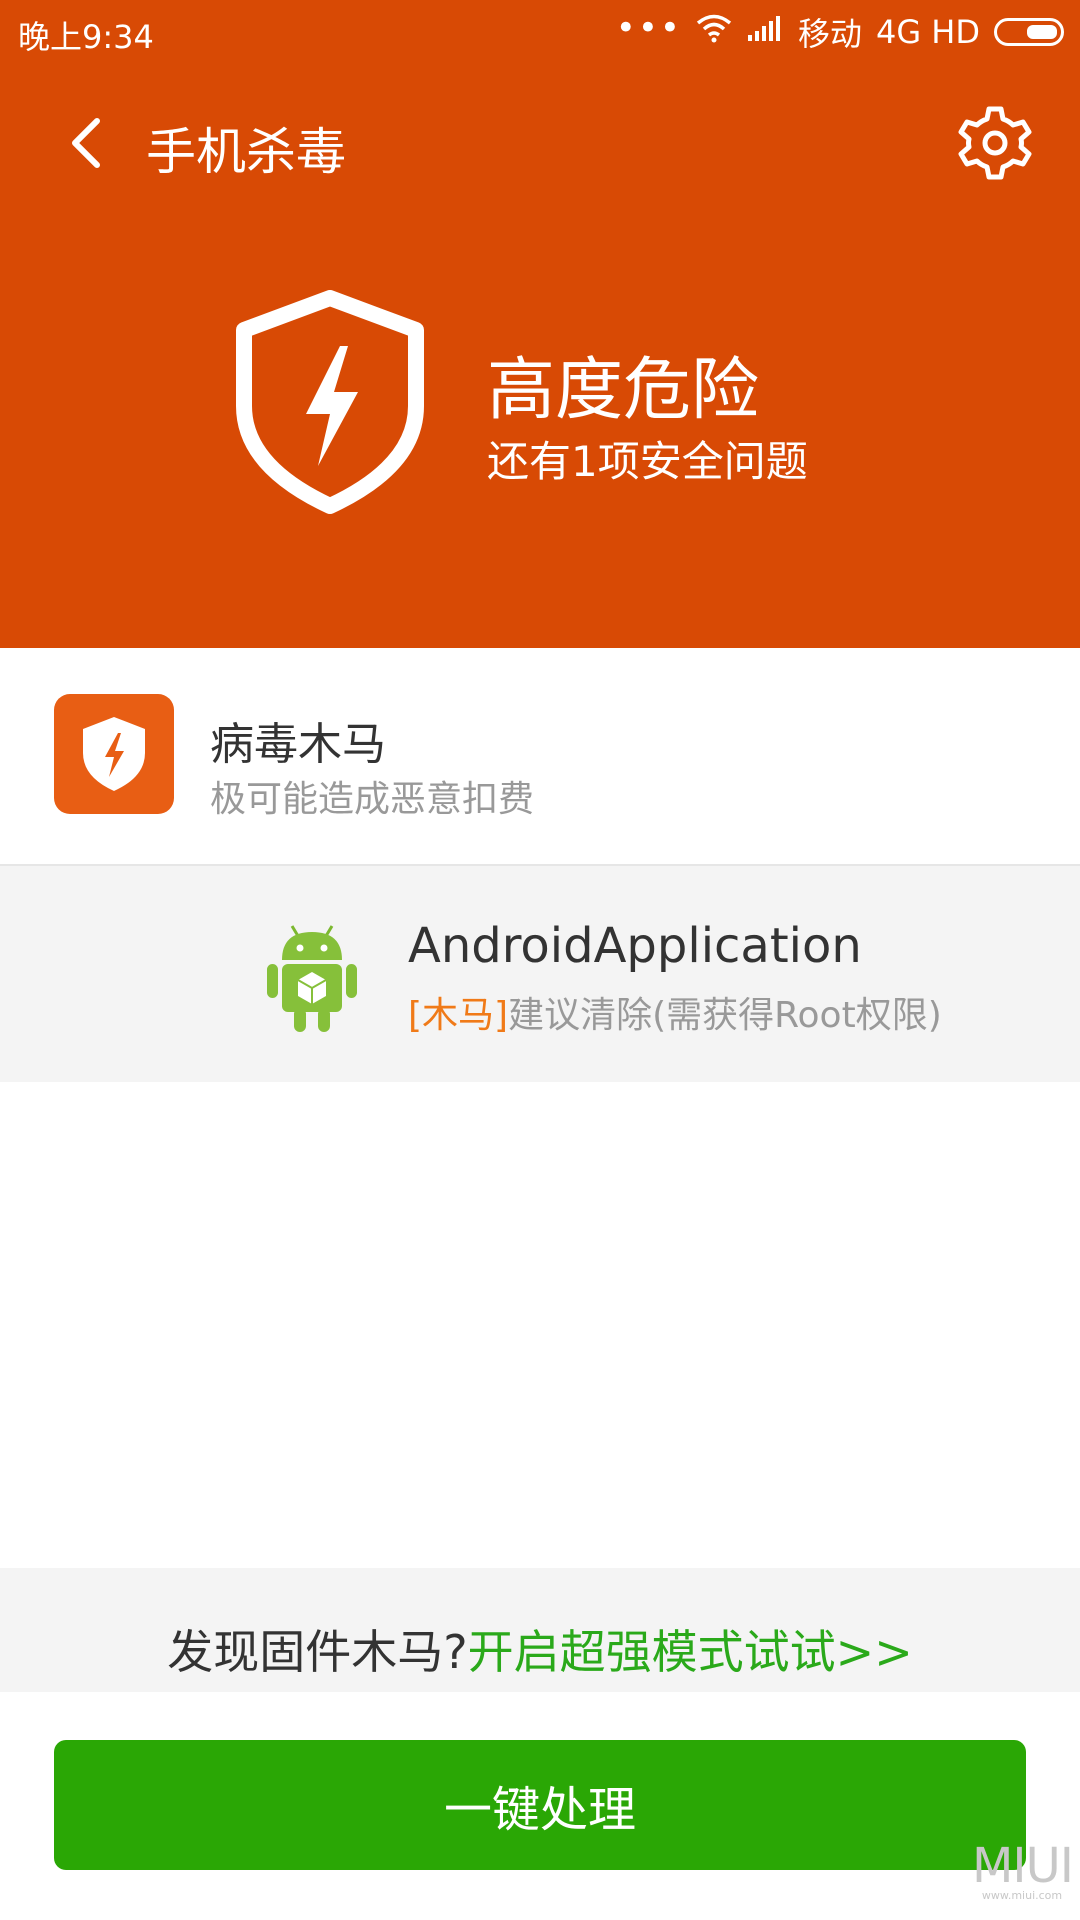  Describe the element at coordinates (298, 744) in the screenshot. I see `threat-category-title: 病毒木马` at that location.